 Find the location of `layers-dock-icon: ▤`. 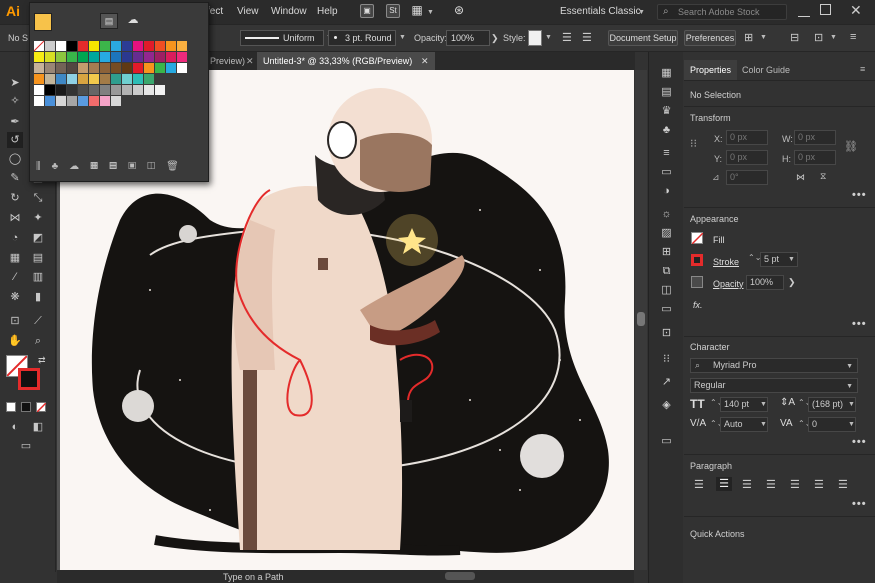

layers-dock-icon: ▤ is located at coordinates (666, 92).